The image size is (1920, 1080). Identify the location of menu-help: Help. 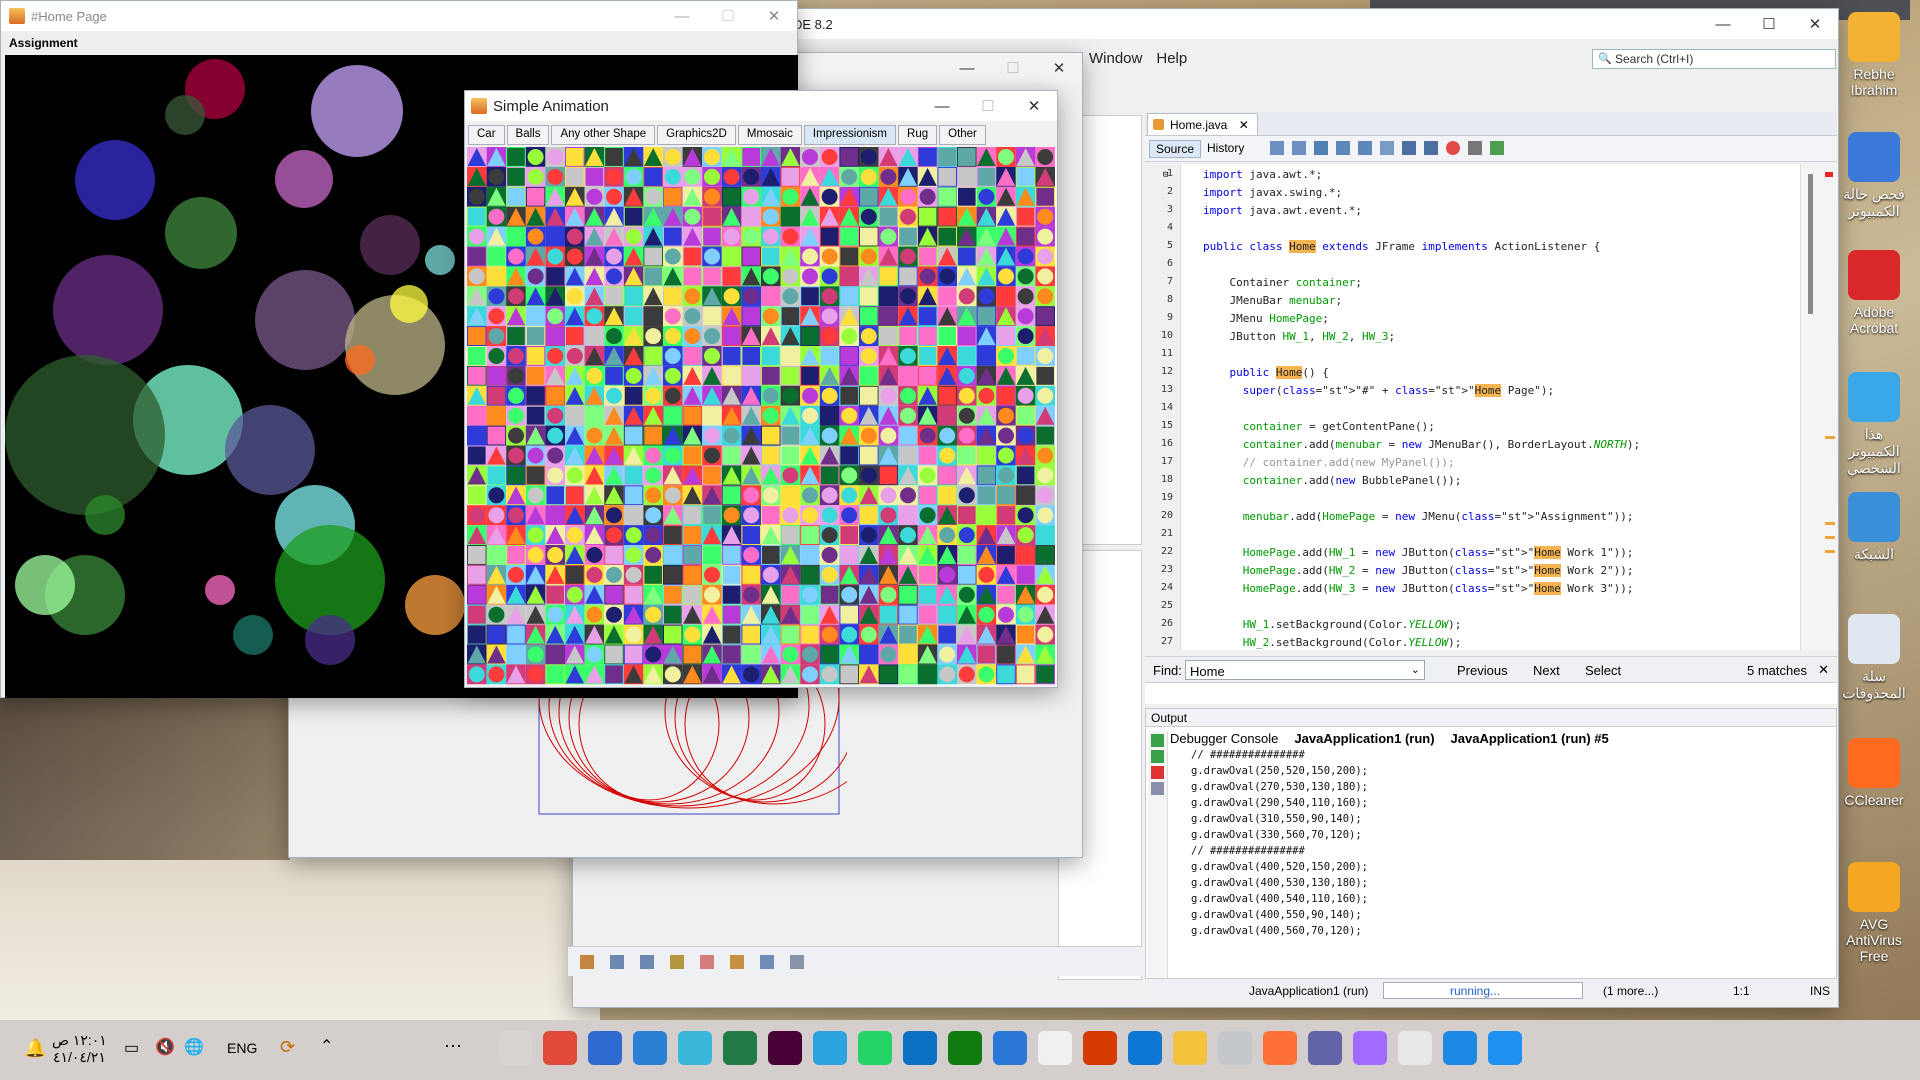
(1171, 58).